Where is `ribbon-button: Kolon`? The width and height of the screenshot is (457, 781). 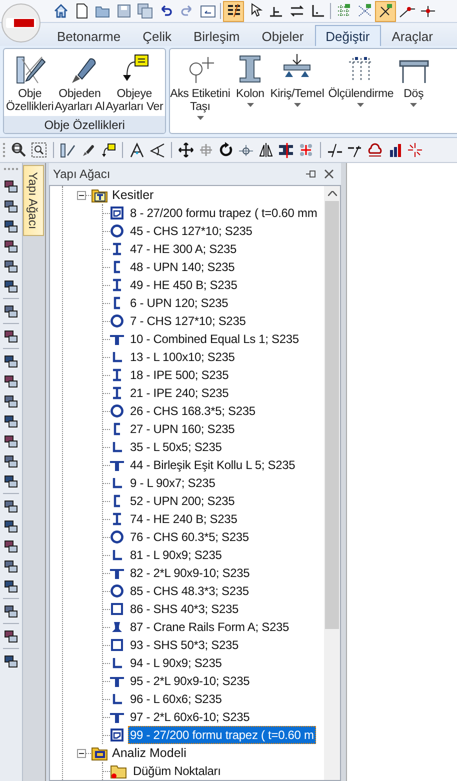
ribbon-button: Kolon is located at coordinates (250, 92).